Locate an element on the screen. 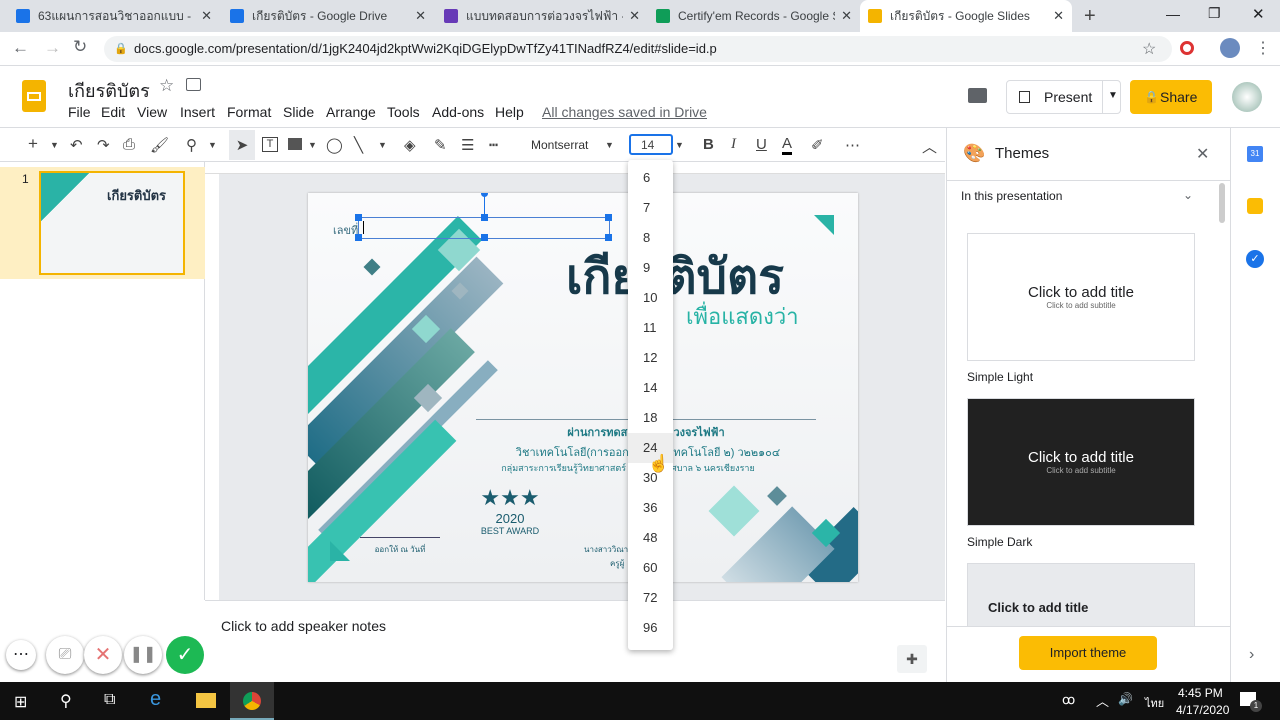 Image resolution: width=1280 pixels, height=720 pixels. camera-icon: ⎚ is located at coordinates (65, 655).